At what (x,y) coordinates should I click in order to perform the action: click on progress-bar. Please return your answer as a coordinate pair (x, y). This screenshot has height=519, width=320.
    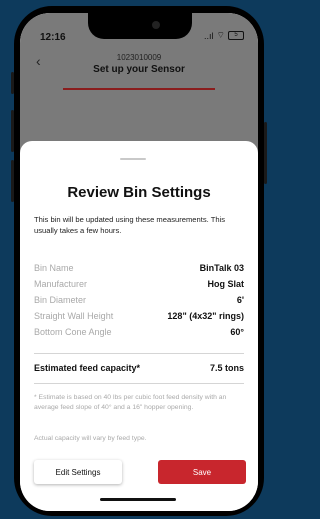
    Looking at the image, I should click on (139, 89).